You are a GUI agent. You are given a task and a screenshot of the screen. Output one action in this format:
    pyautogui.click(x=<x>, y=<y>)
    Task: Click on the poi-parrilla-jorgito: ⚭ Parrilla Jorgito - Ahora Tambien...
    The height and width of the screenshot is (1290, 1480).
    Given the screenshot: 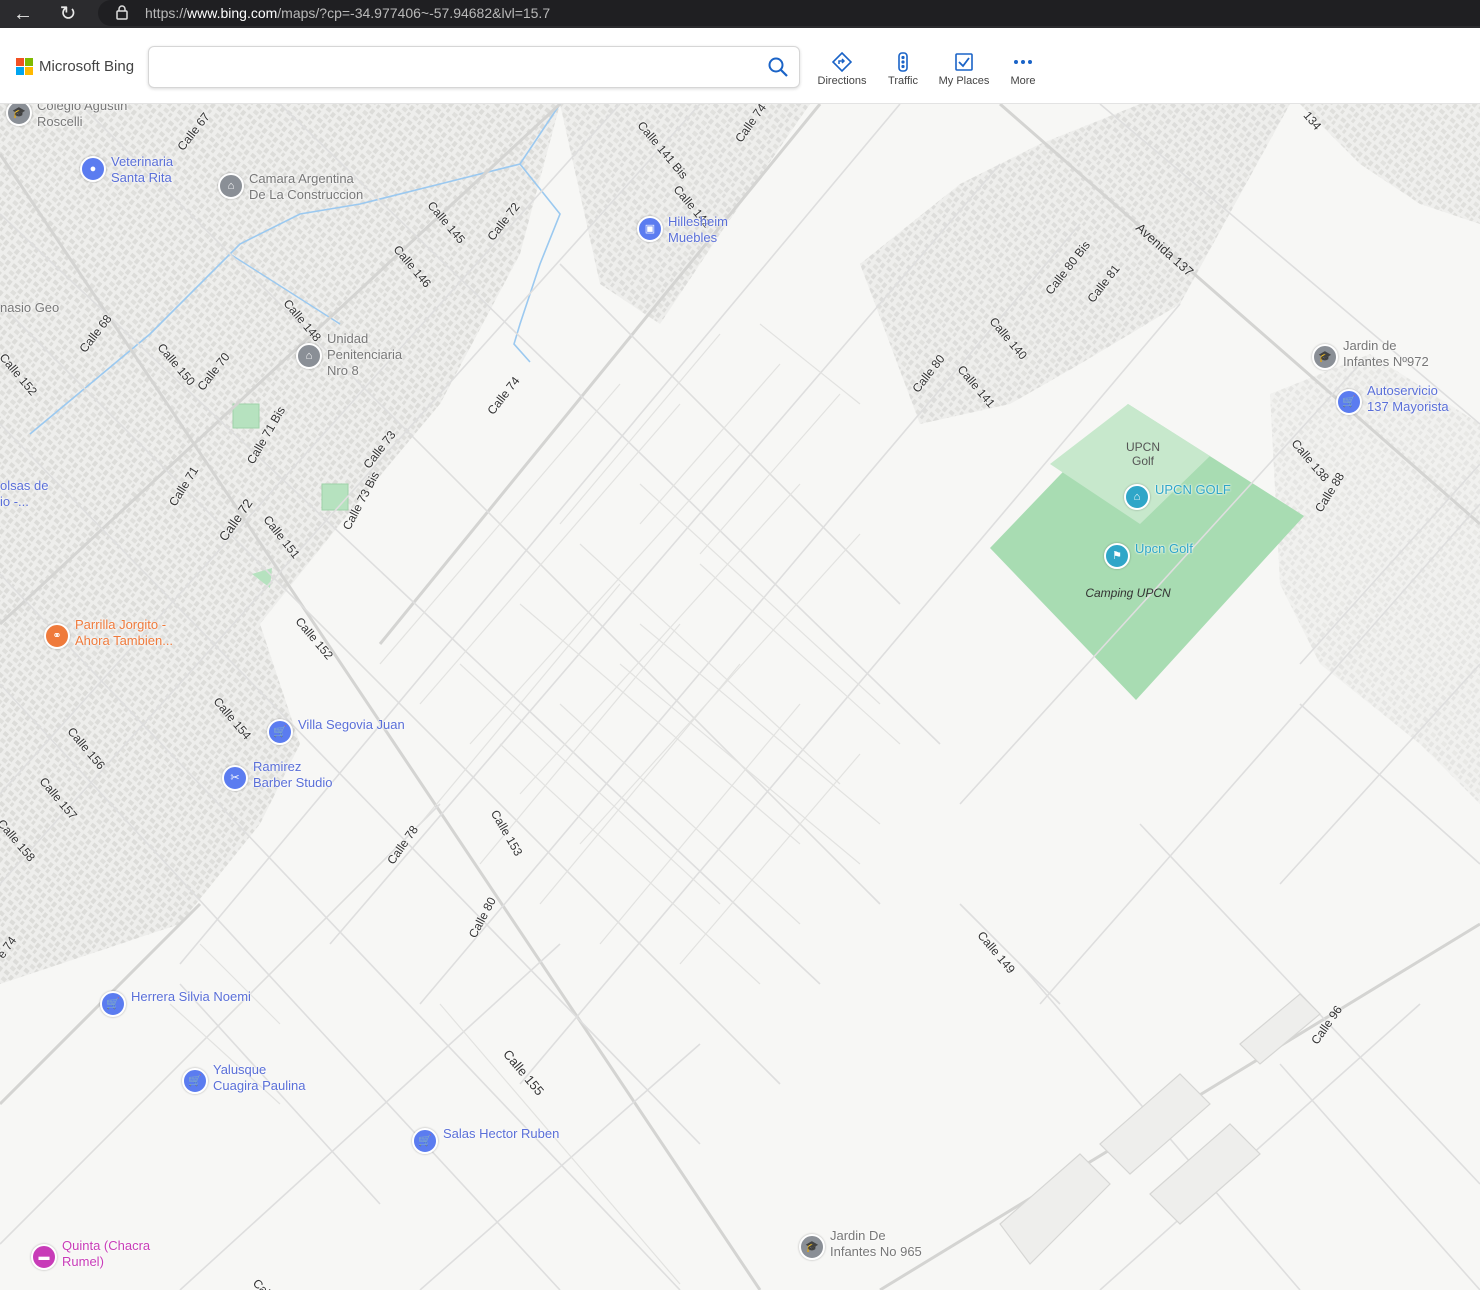 What is the action you would take?
    pyautogui.click(x=108, y=633)
    